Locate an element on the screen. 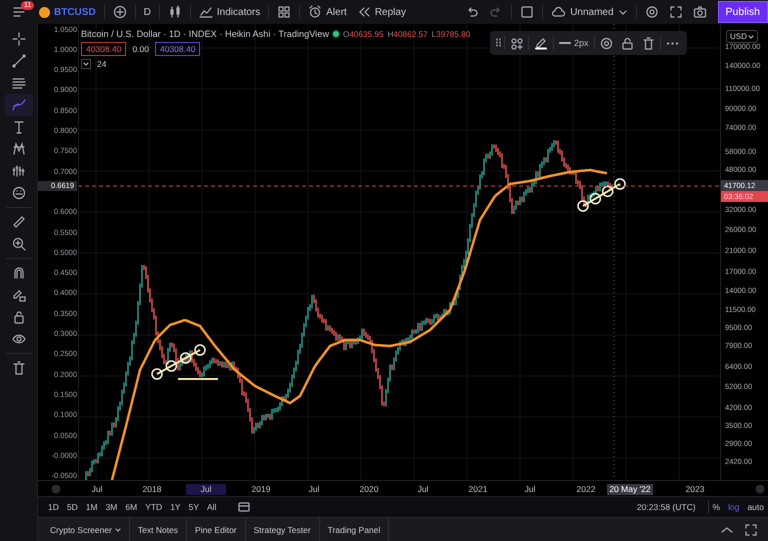  shapes-icon is located at coordinates (516, 43).